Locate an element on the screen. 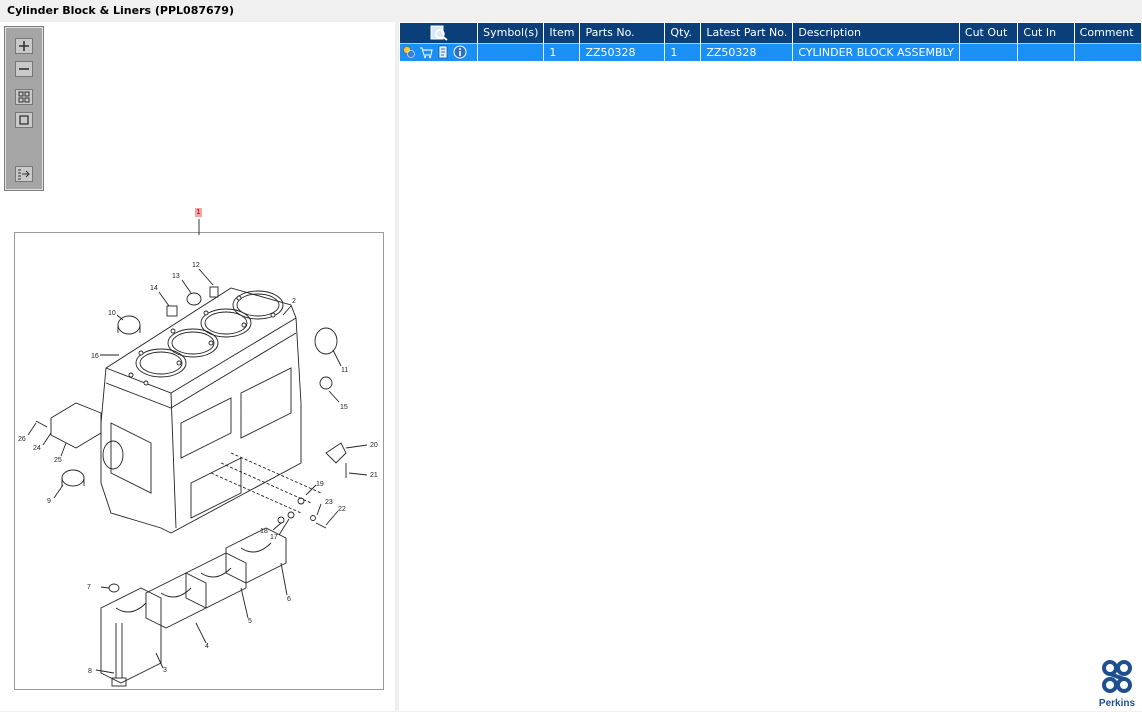  callout-label: 8 is located at coordinates (90, 671).